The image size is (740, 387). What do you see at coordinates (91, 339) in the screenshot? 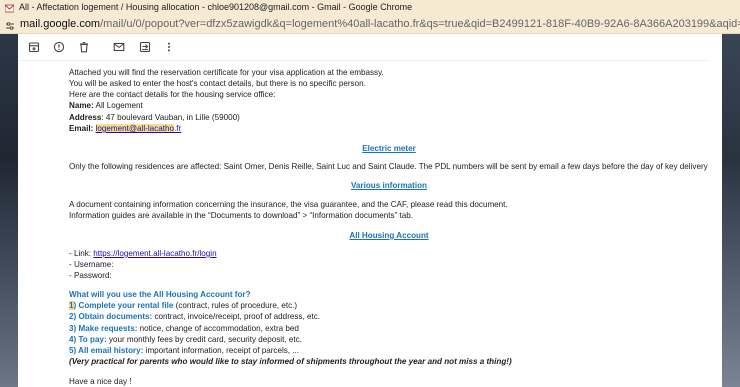
I see `use-label: To pay:` at bounding box center [91, 339].